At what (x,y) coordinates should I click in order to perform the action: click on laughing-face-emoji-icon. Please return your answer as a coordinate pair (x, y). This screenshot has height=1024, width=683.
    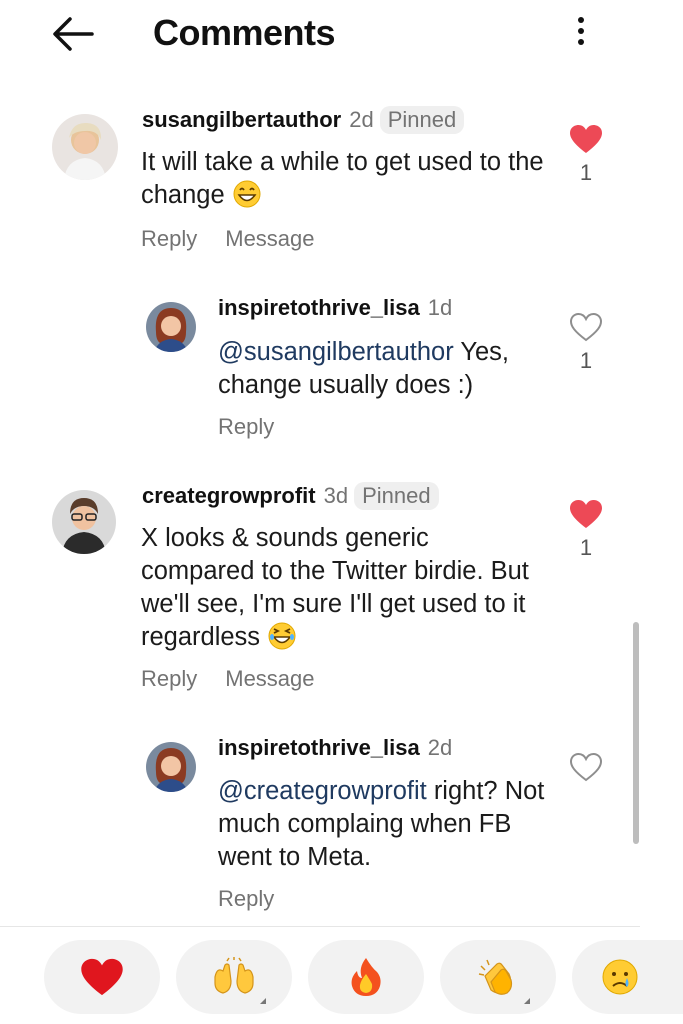
    Looking at the image, I should click on (282, 636).